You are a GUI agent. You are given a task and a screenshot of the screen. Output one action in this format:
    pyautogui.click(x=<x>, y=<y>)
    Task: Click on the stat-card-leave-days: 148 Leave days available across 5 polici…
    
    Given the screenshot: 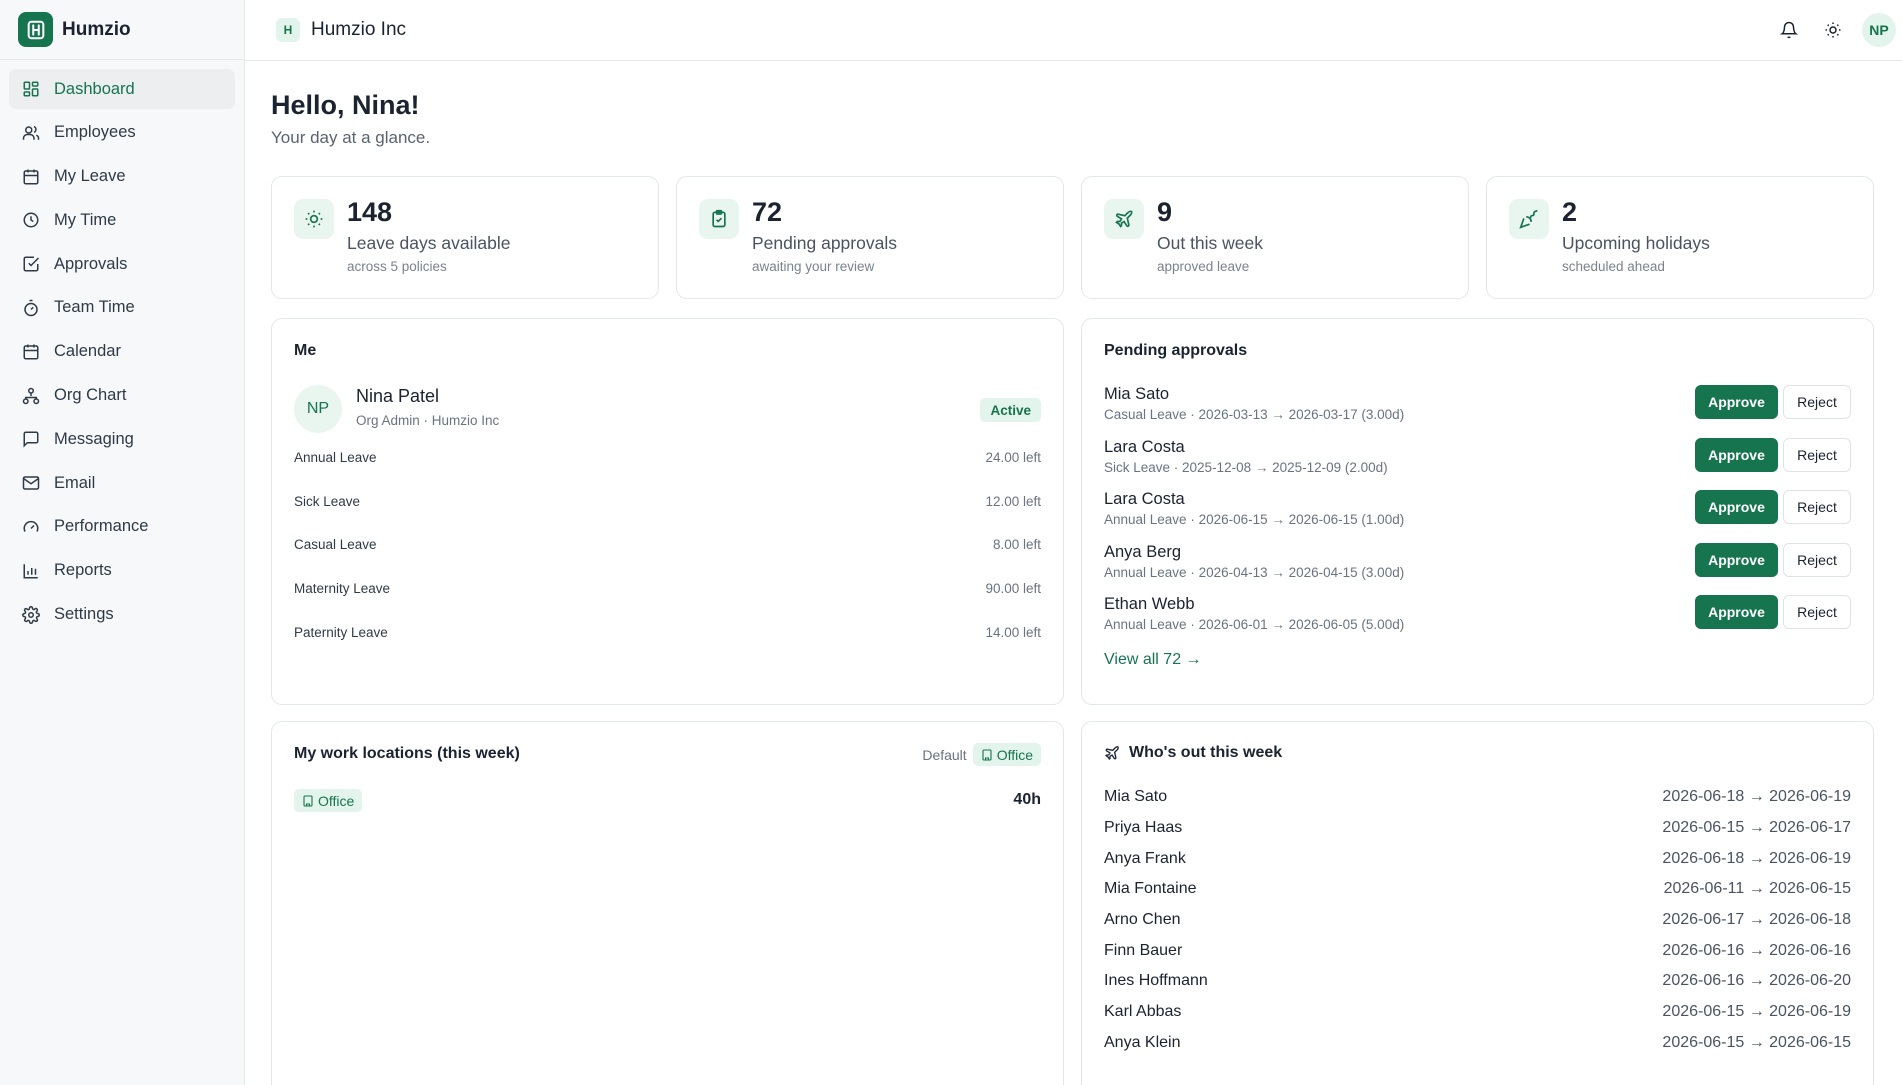 What is the action you would take?
    pyautogui.click(x=465, y=237)
    